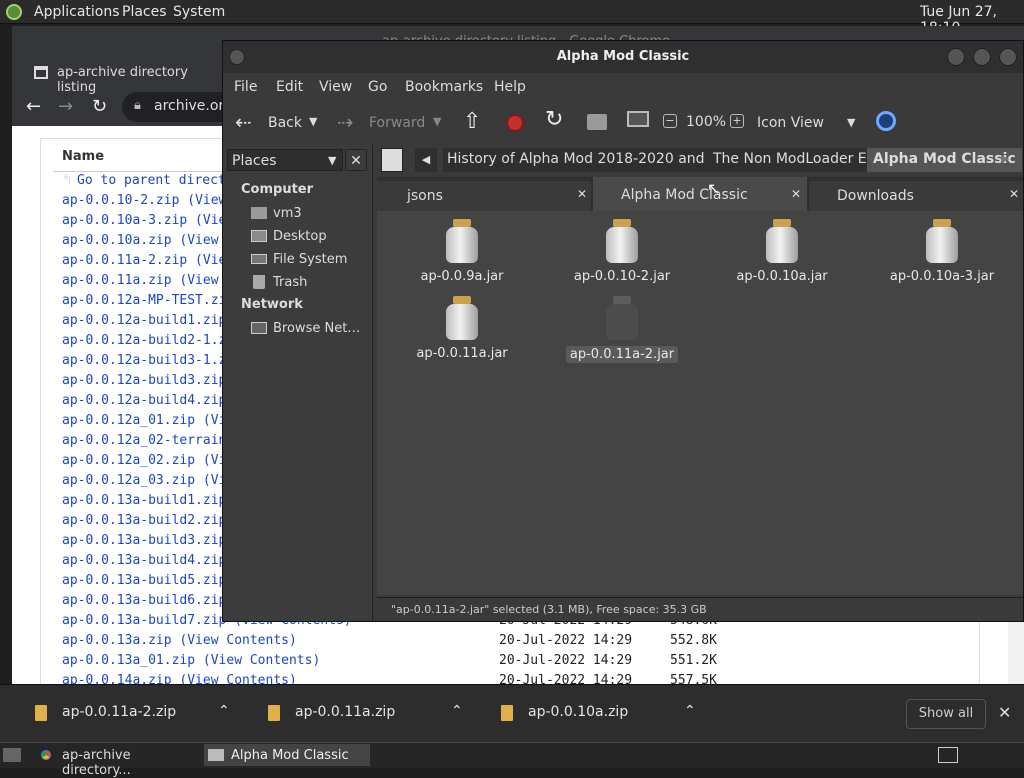 This screenshot has height=778, width=1024. What do you see at coordinates (117, 240) in the screenshot?
I see `file-link: ap-0.0.10a.zip` at bounding box center [117, 240].